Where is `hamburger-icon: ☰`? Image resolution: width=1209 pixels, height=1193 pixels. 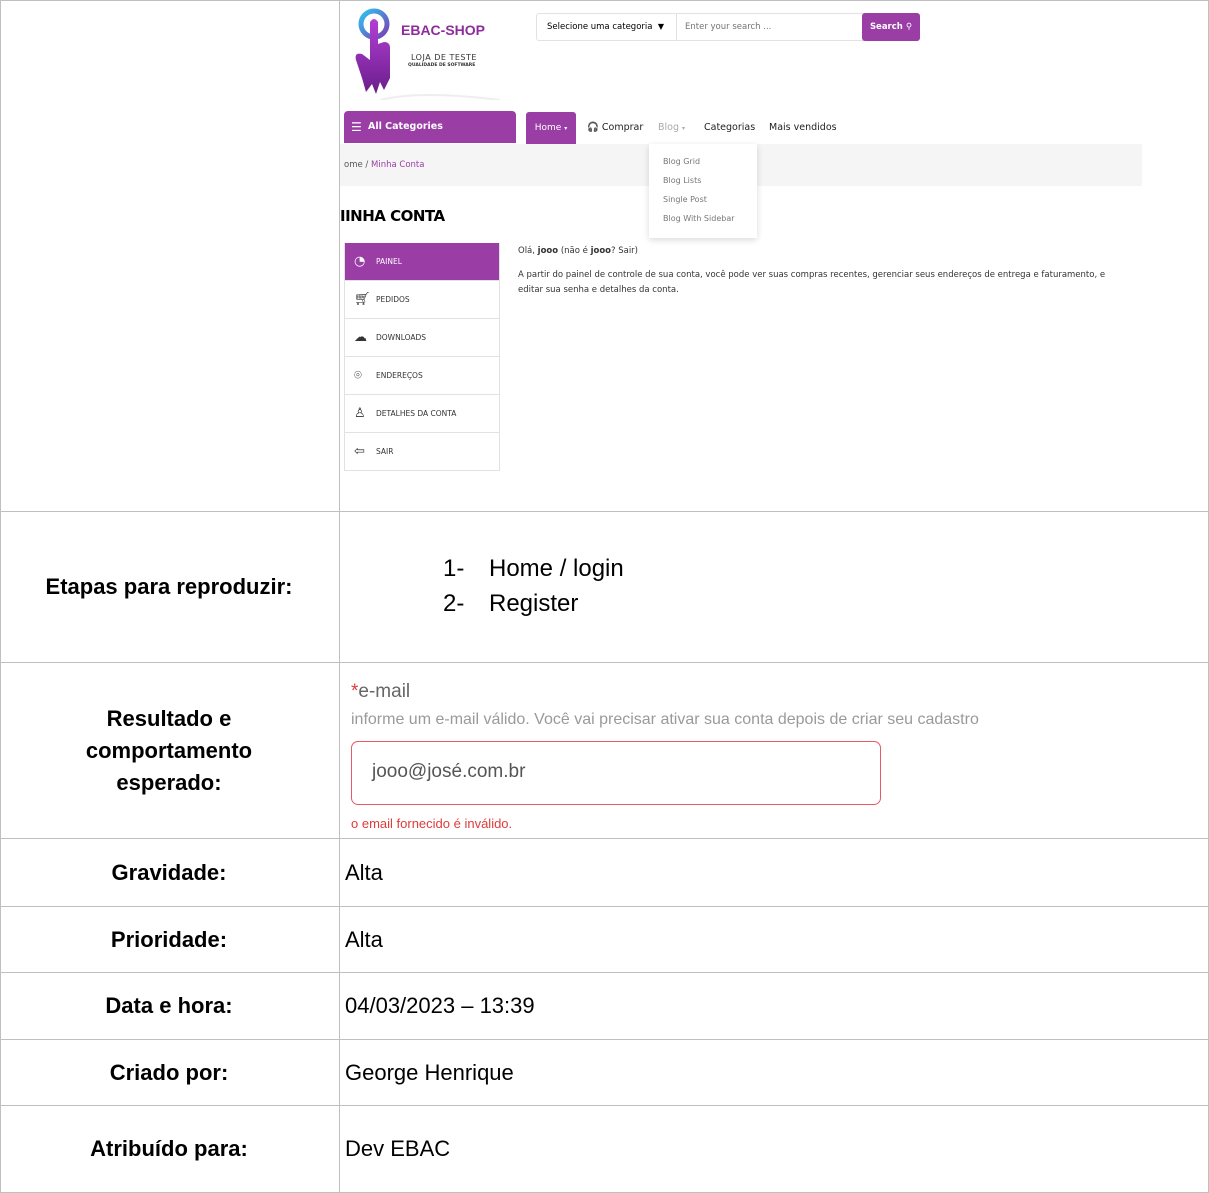
hamburger-icon: ☰ is located at coordinates (356, 127).